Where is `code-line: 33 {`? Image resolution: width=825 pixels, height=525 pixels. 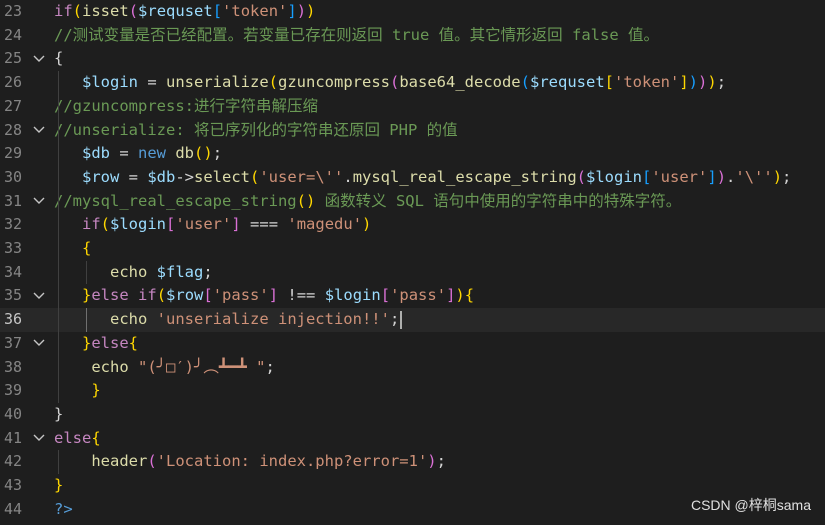
code-line: 33 { is located at coordinates (412, 249).